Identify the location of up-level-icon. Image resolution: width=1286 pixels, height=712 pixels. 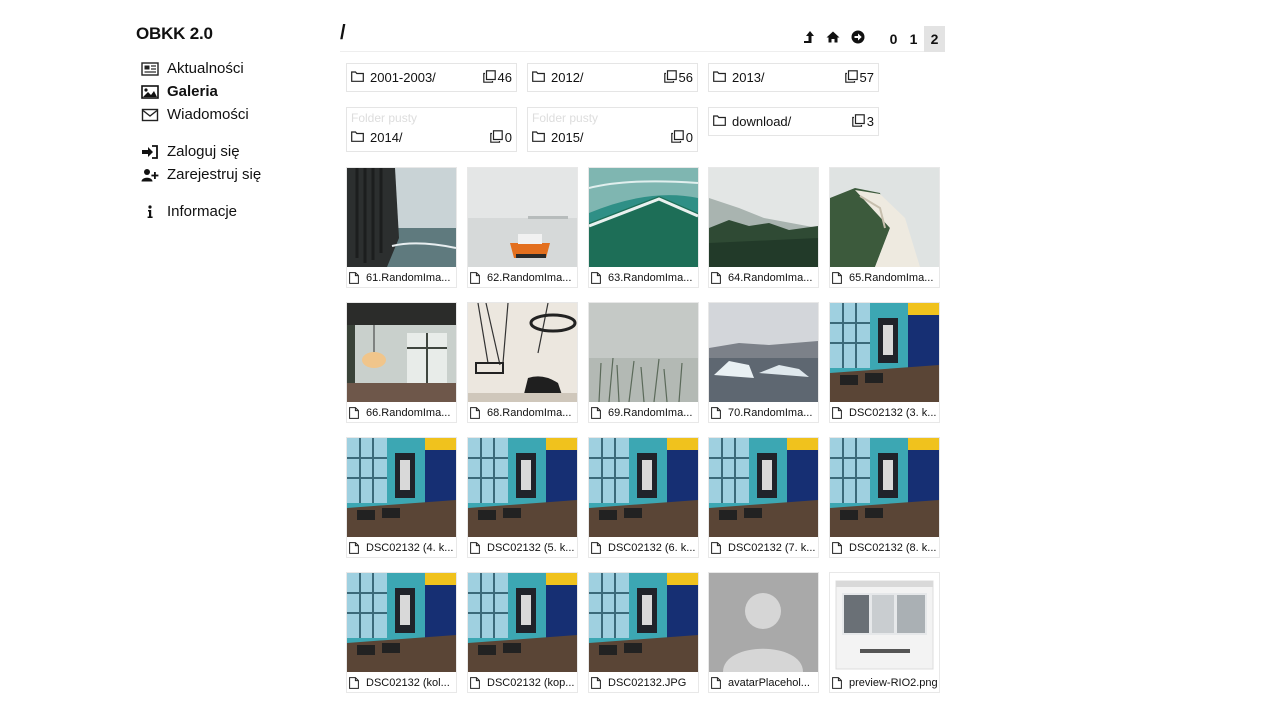
(809, 39).